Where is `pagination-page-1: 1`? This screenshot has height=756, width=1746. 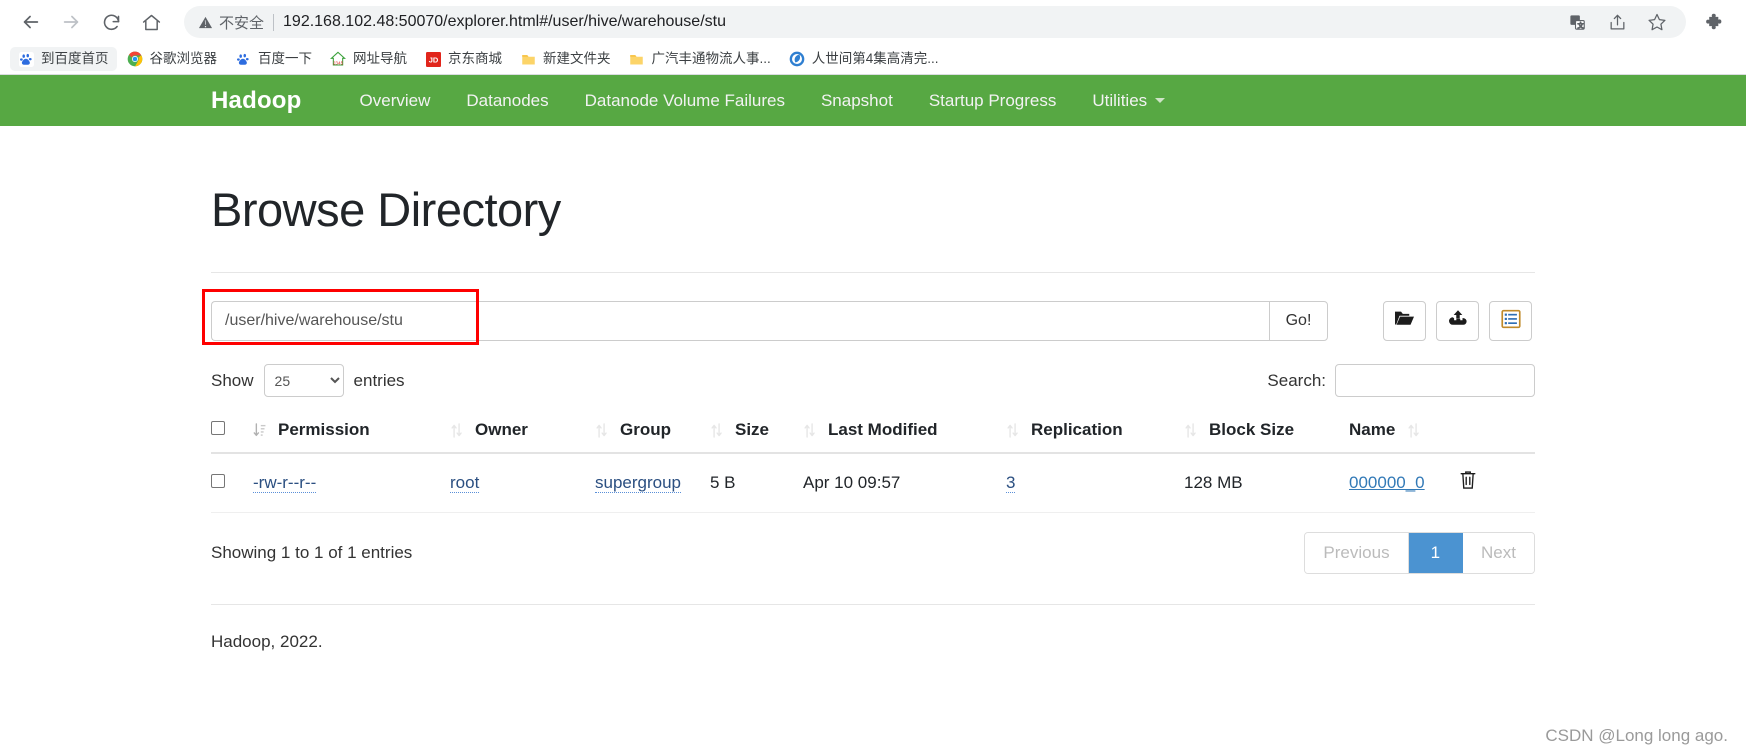
pagination-page-1: 1 is located at coordinates (1436, 553).